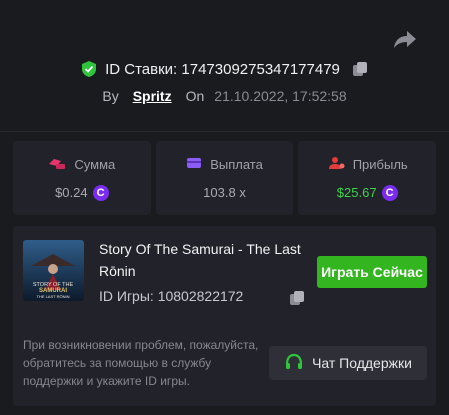 This screenshot has height=415, width=449. Describe the element at coordinates (53, 270) in the screenshot. I see `game-thumbnail: STORY OF THE SAMURAI THE LAST RŌNIN` at that location.